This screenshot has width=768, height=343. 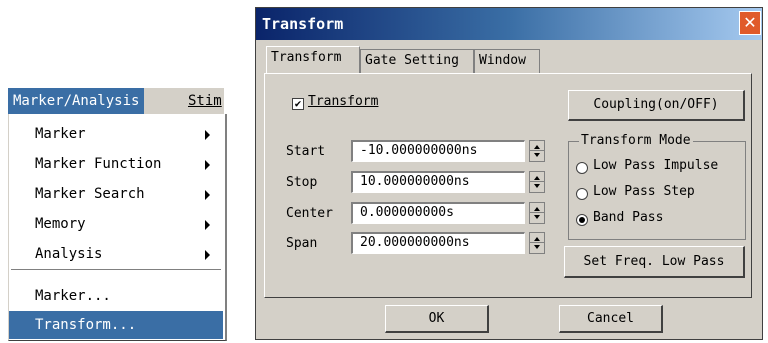 I want to click on radio-band-pass, so click(x=582, y=220).